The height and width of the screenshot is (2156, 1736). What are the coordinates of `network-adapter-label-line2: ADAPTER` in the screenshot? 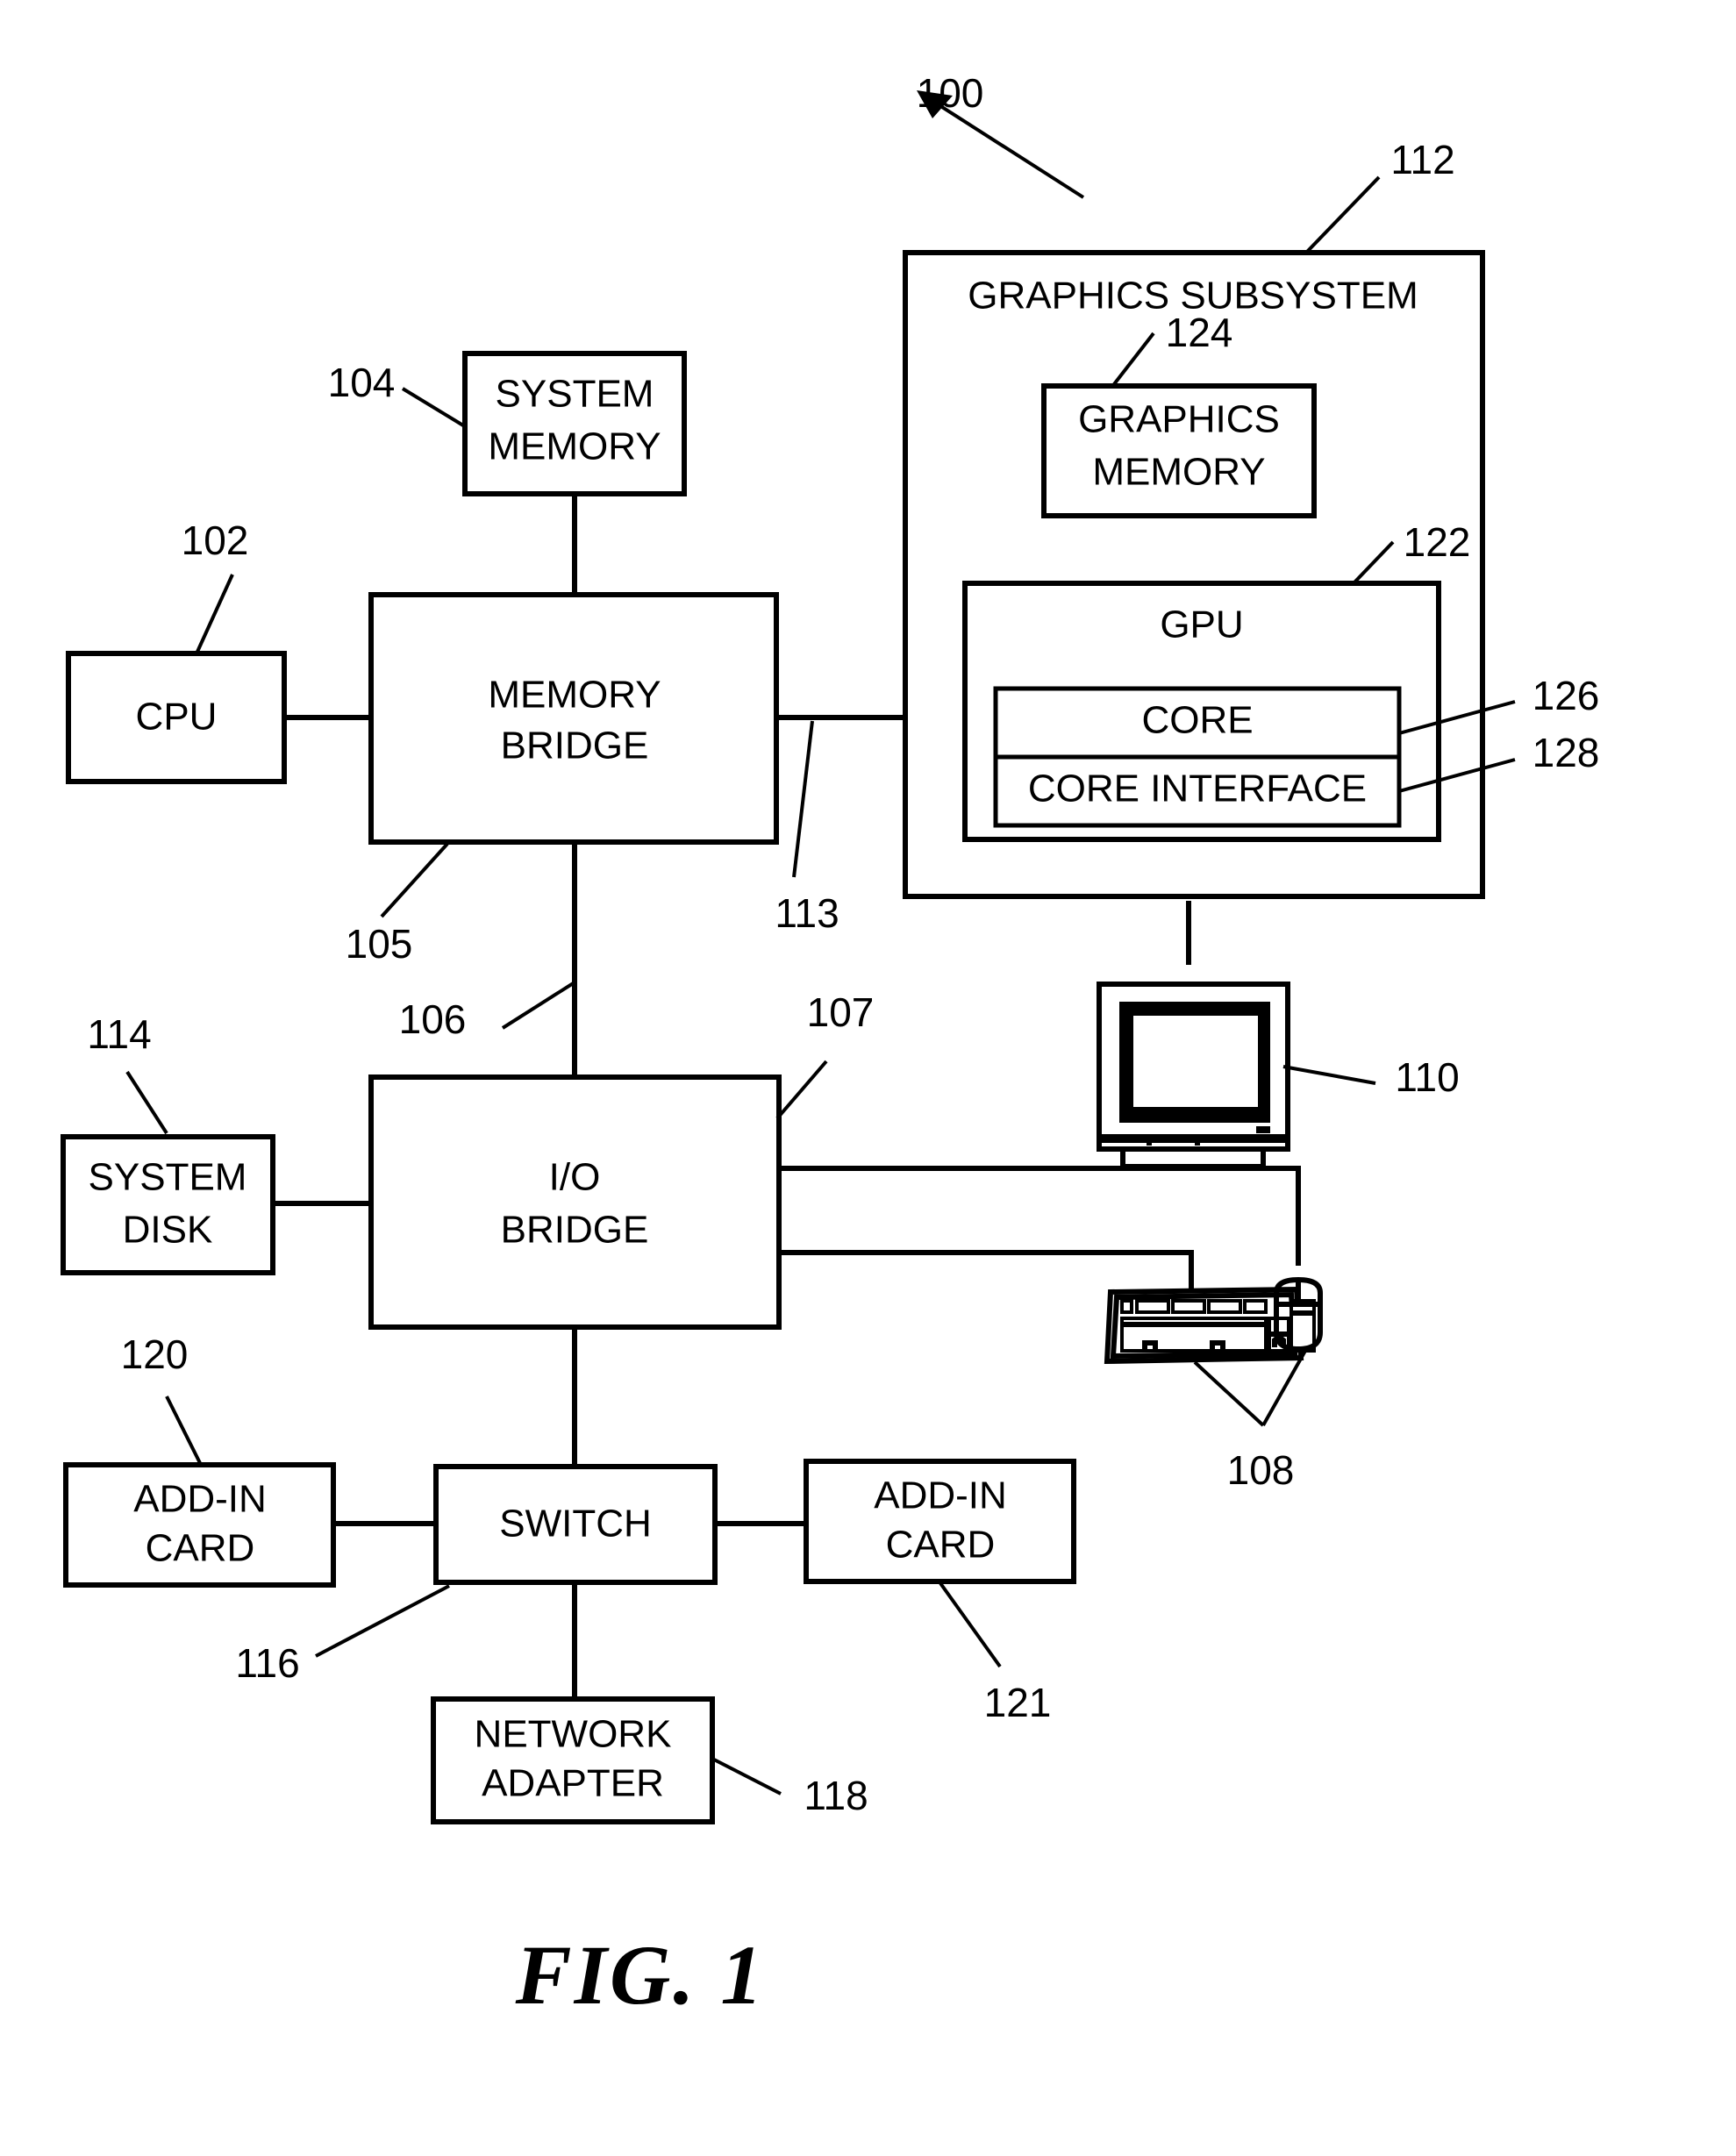 It's located at (573, 1783).